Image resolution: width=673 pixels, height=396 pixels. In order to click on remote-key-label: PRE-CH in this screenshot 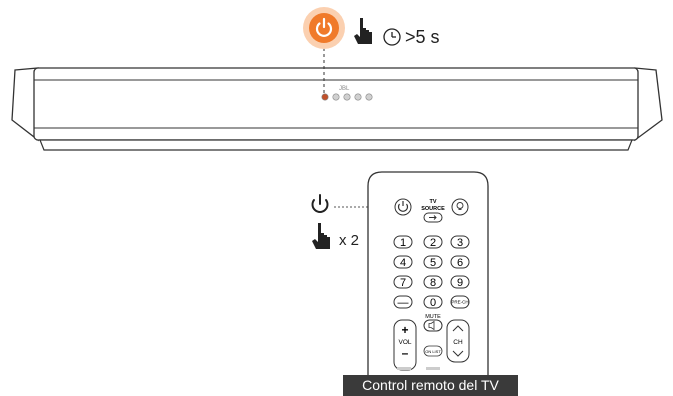, I will do `click(459, 302)`.